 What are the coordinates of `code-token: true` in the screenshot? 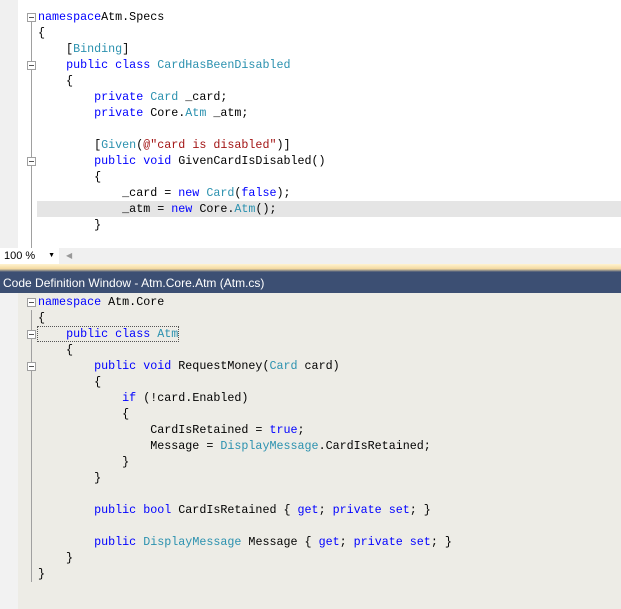 It's located at (283, 430).